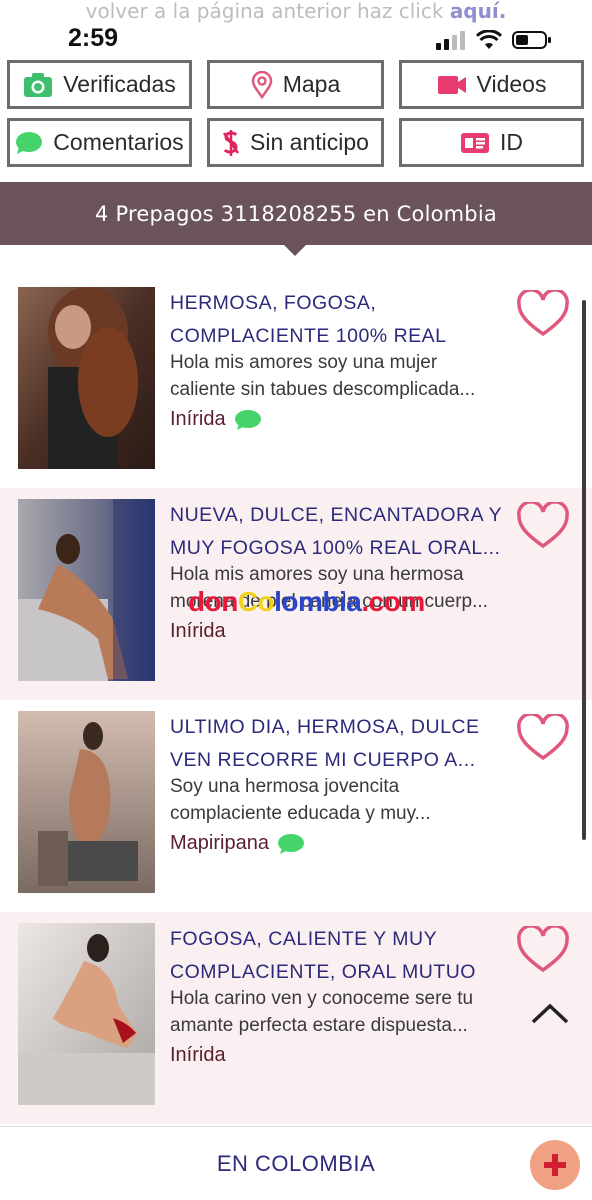  I want to click on plus-icon, so click(555, 1165).